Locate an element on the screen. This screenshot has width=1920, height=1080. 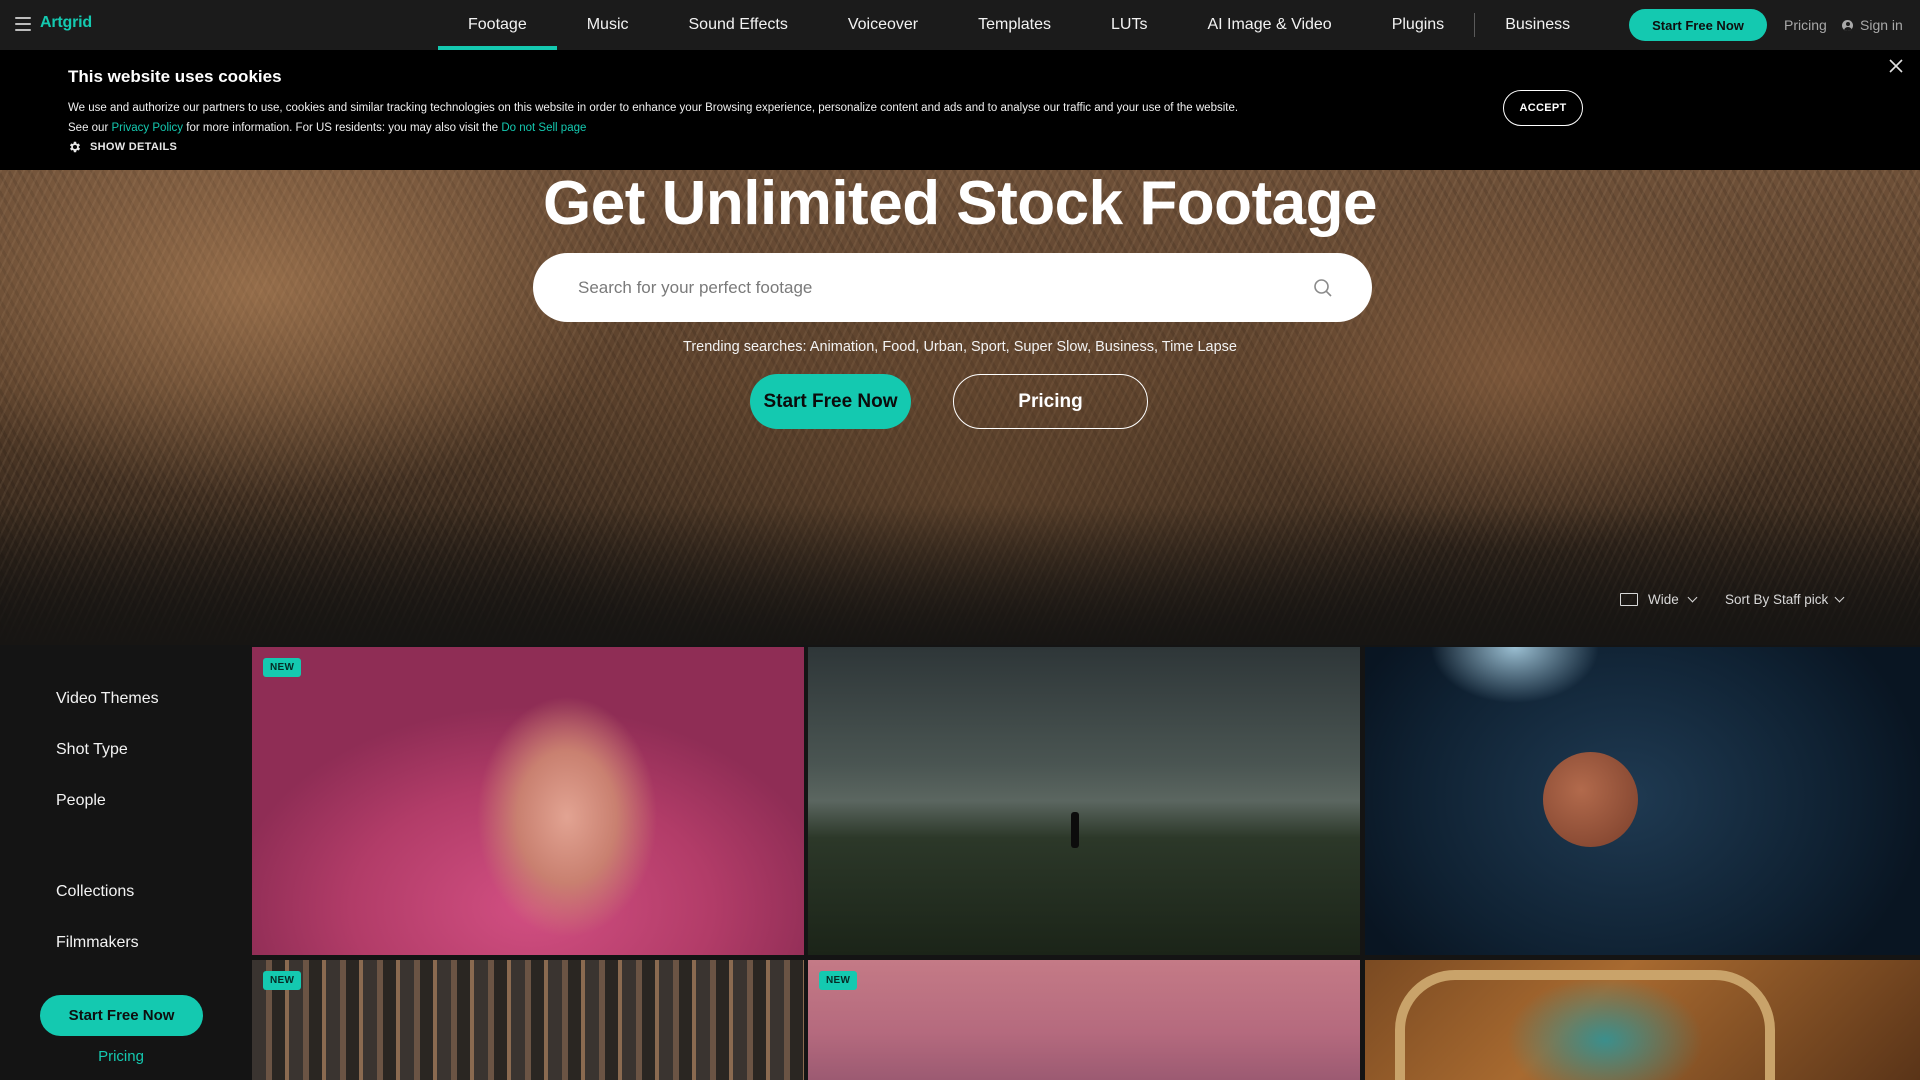
nav-sound-effects: Sound Effects is located at coordinates (738, 25).